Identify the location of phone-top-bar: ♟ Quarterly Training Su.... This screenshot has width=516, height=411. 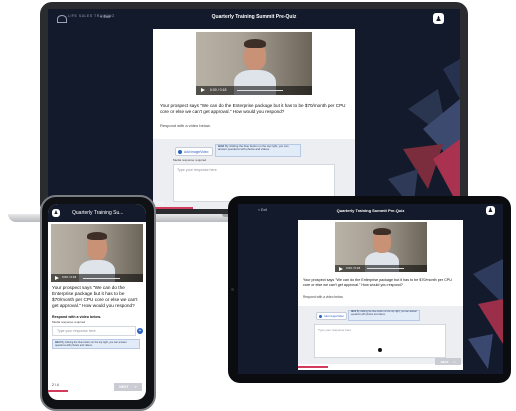
(97, 213).